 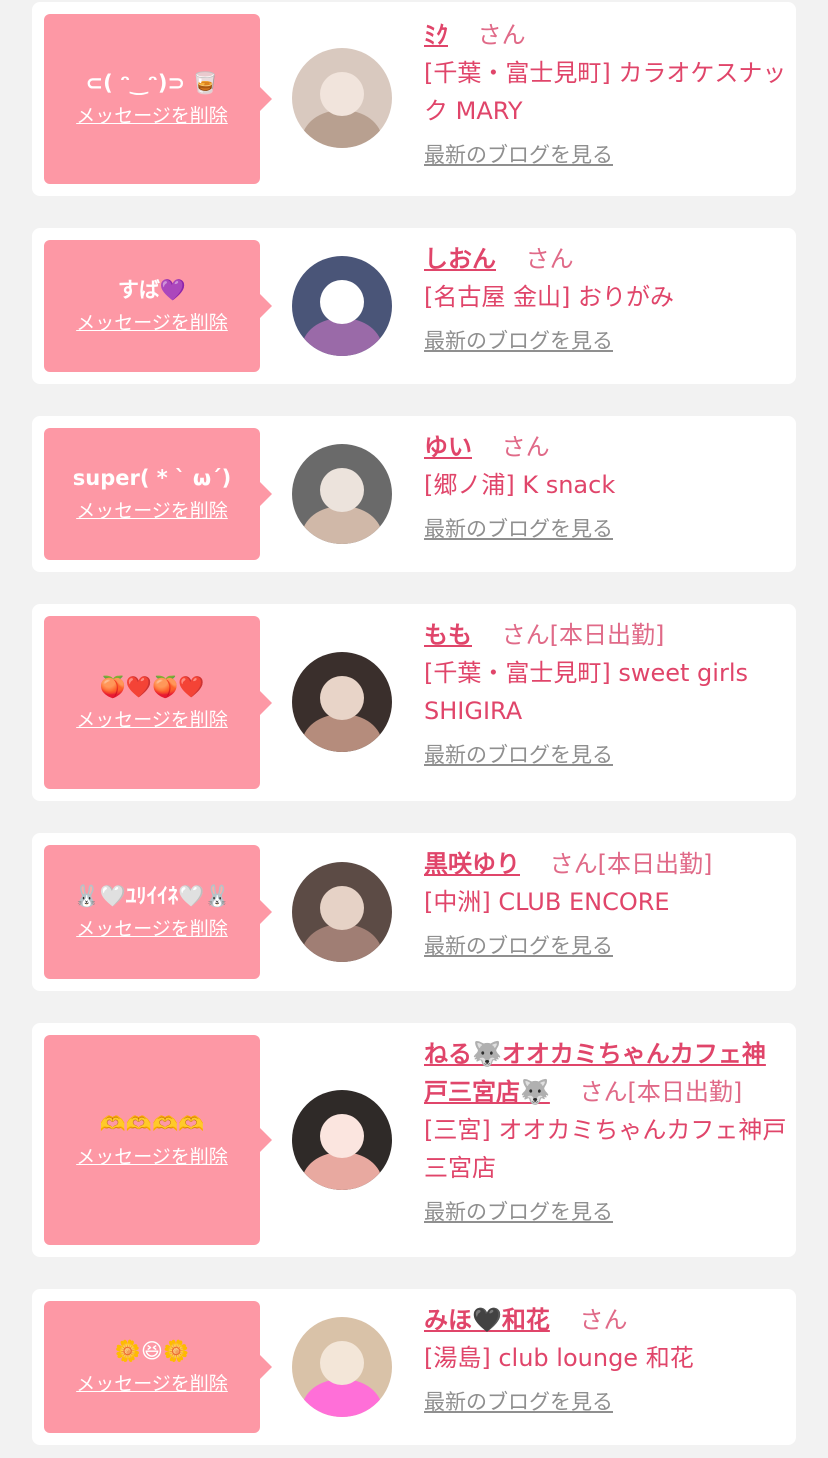 I want to click on cast-name-link: みほ🖤和花, so click(x=487, y=1320).